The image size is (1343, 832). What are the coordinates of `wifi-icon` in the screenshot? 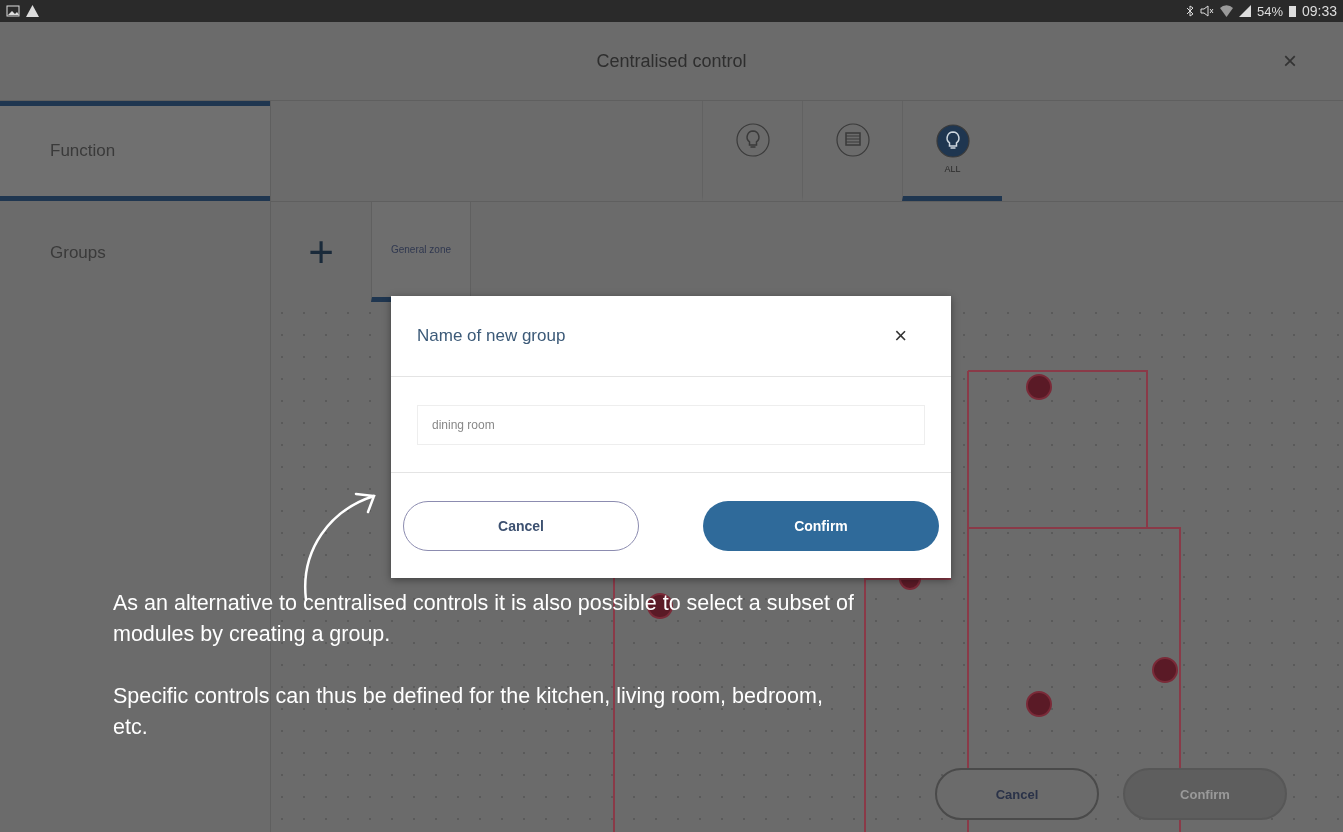 It's located at (1226, 11).